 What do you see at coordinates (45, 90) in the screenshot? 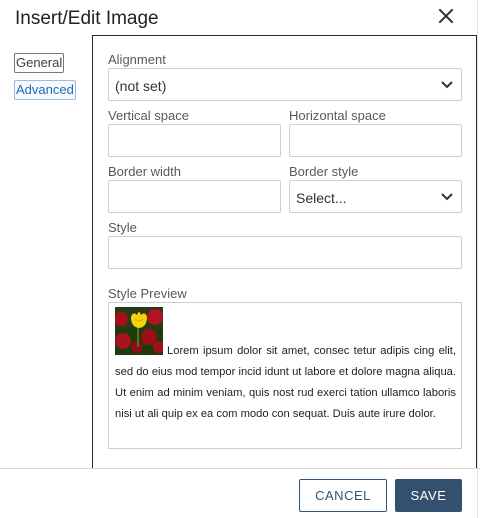
I see `tab-advanced: Advanced` at bounding box center [45, 90].